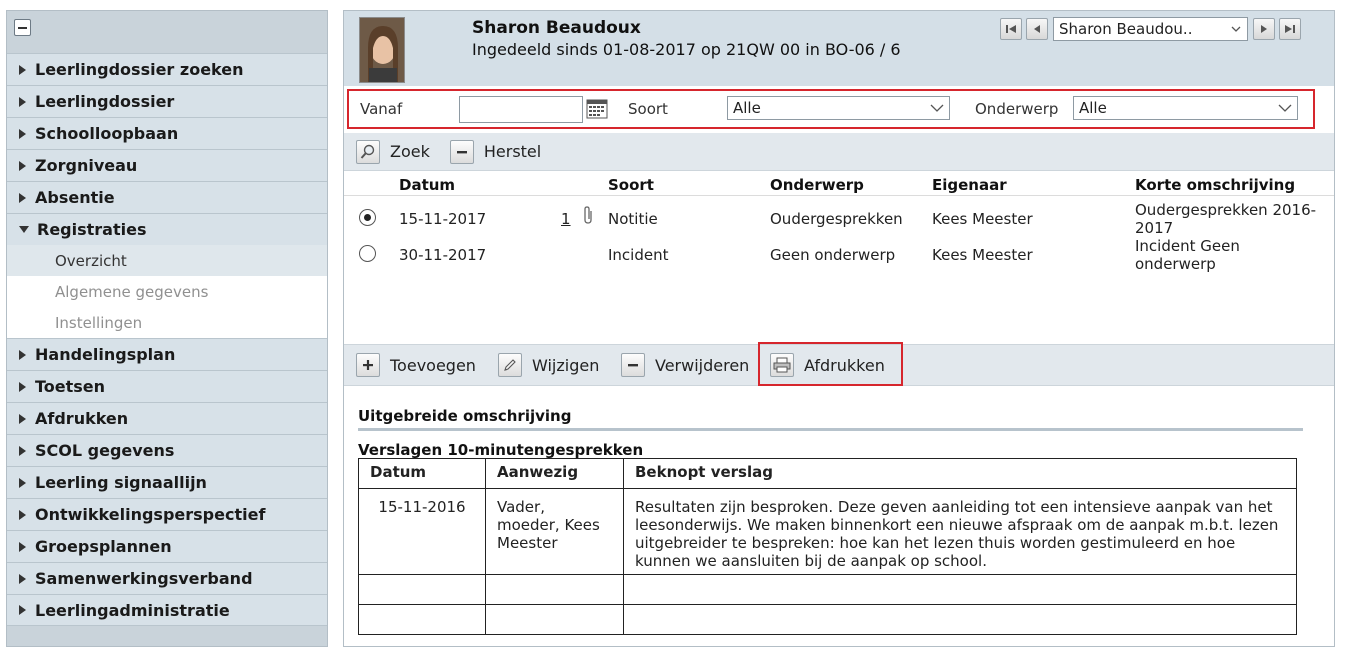 Image resolution: width=1345 pixels, height=647 pixels. What do you see at coordinates (86, 165) in the screenshot?
I see `sidebar-item-label: Zorgniveau` at bounding box center [86, 165].